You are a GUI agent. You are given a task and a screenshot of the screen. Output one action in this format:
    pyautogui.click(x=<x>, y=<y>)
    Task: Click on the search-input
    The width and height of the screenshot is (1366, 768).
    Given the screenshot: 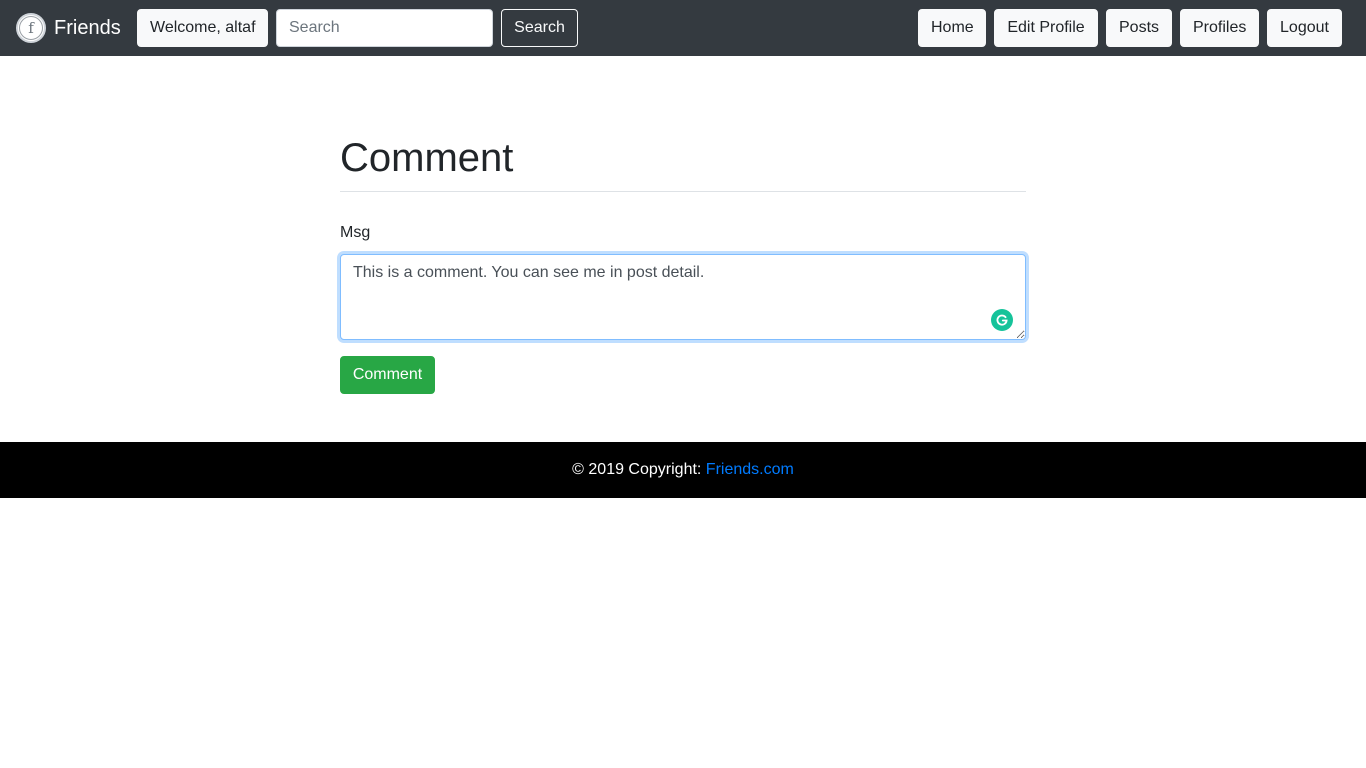 What is the action you would take?
    pyautogui.click(x=384, y=28)
    